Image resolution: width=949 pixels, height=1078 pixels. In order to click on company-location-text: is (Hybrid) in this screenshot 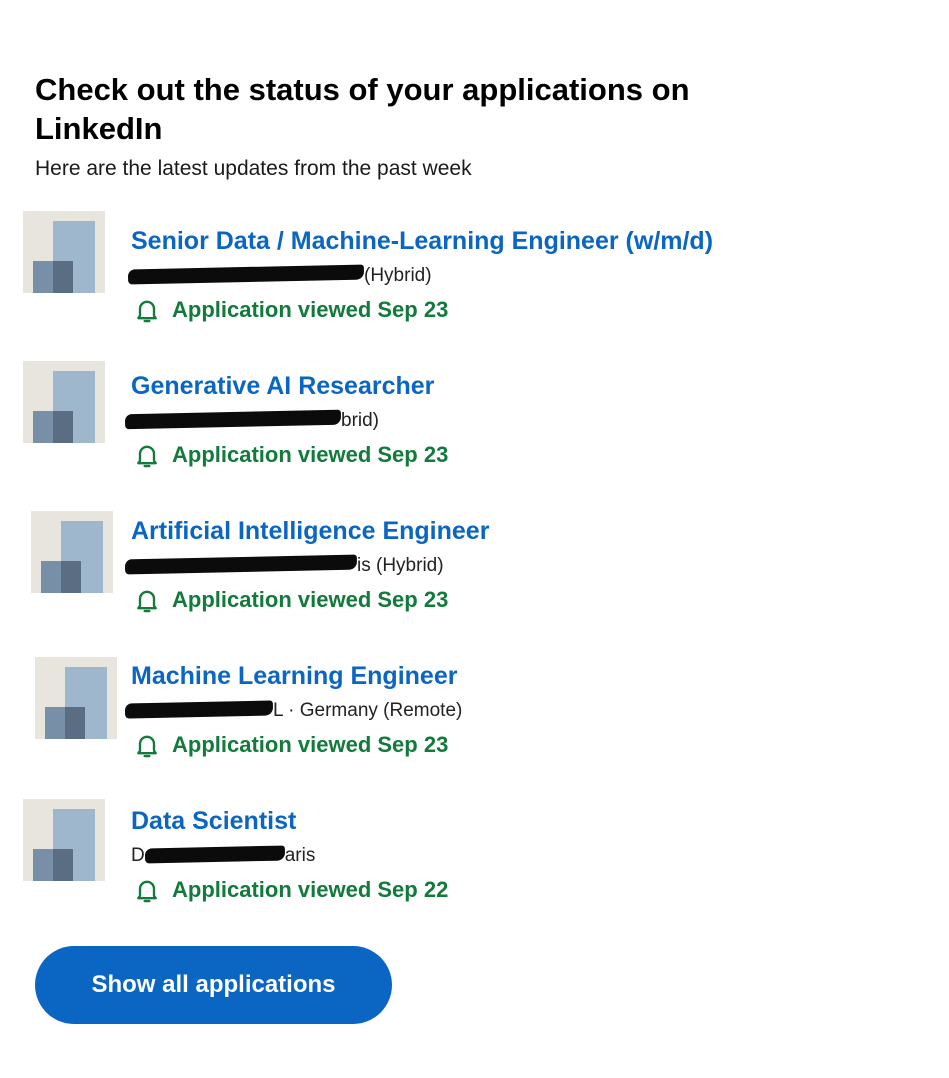, I will do `click(400, 565)`.